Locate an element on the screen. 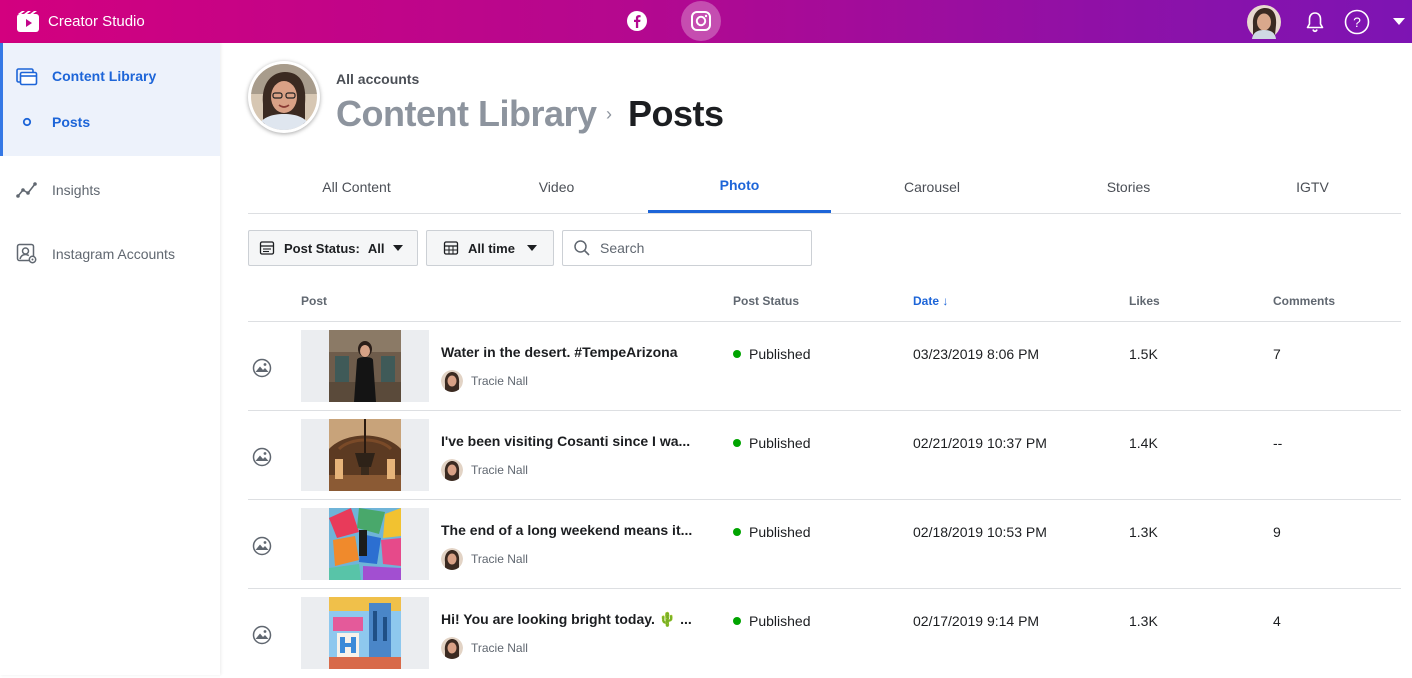  column-header-comments: Comments is located at coordinates (1304, 301).